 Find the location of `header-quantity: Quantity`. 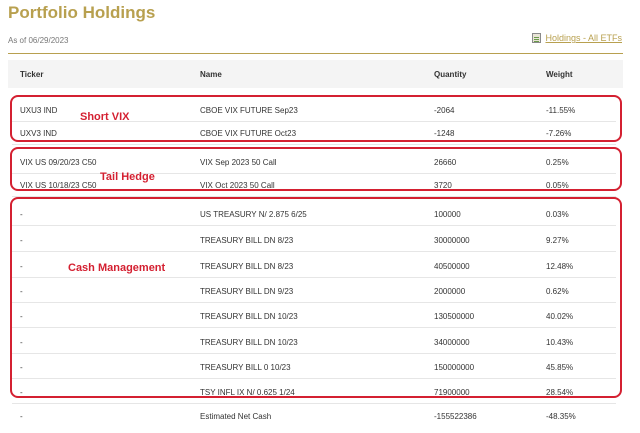

header-quantity: Quantity is located at coordinates (450, 74).